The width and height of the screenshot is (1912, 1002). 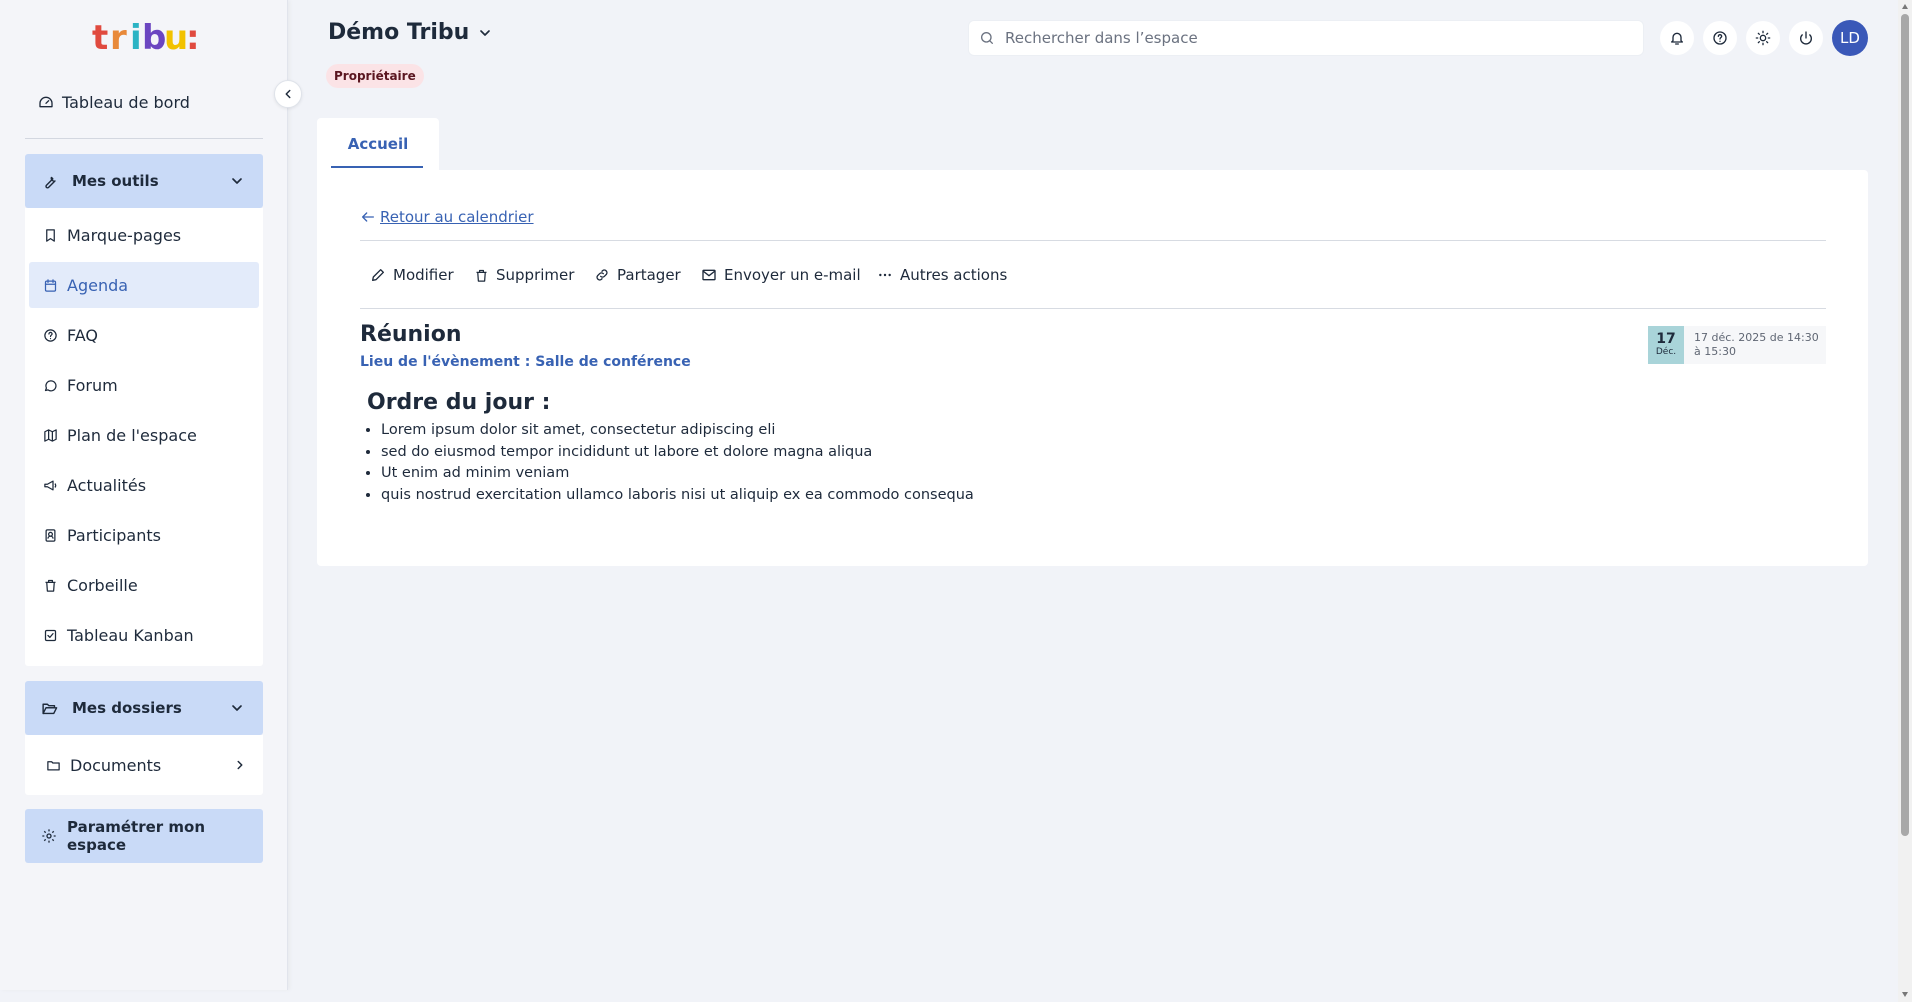 I want to click on map-icon, so click(x=50, y=435).